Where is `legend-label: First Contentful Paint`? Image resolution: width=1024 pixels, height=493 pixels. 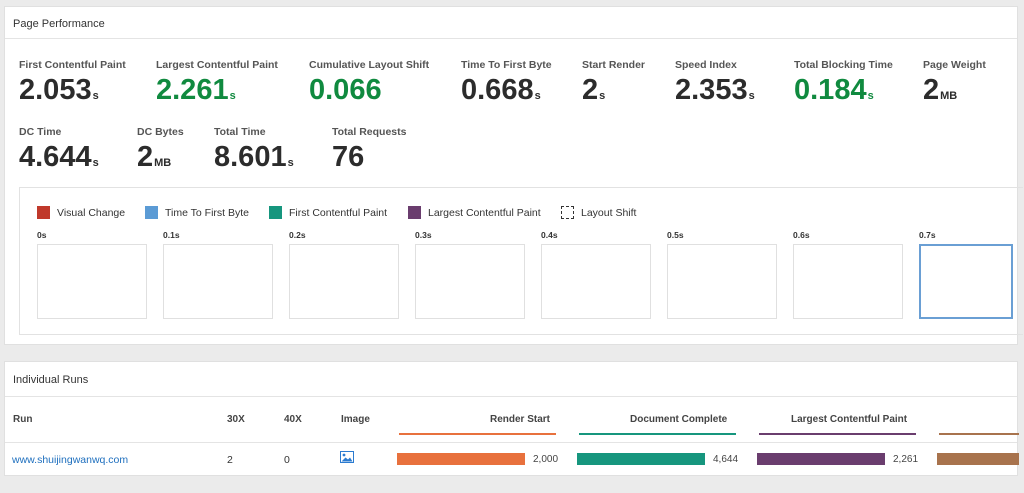 legend-label: First Contentful Paint is located at coordinates (338, 212).